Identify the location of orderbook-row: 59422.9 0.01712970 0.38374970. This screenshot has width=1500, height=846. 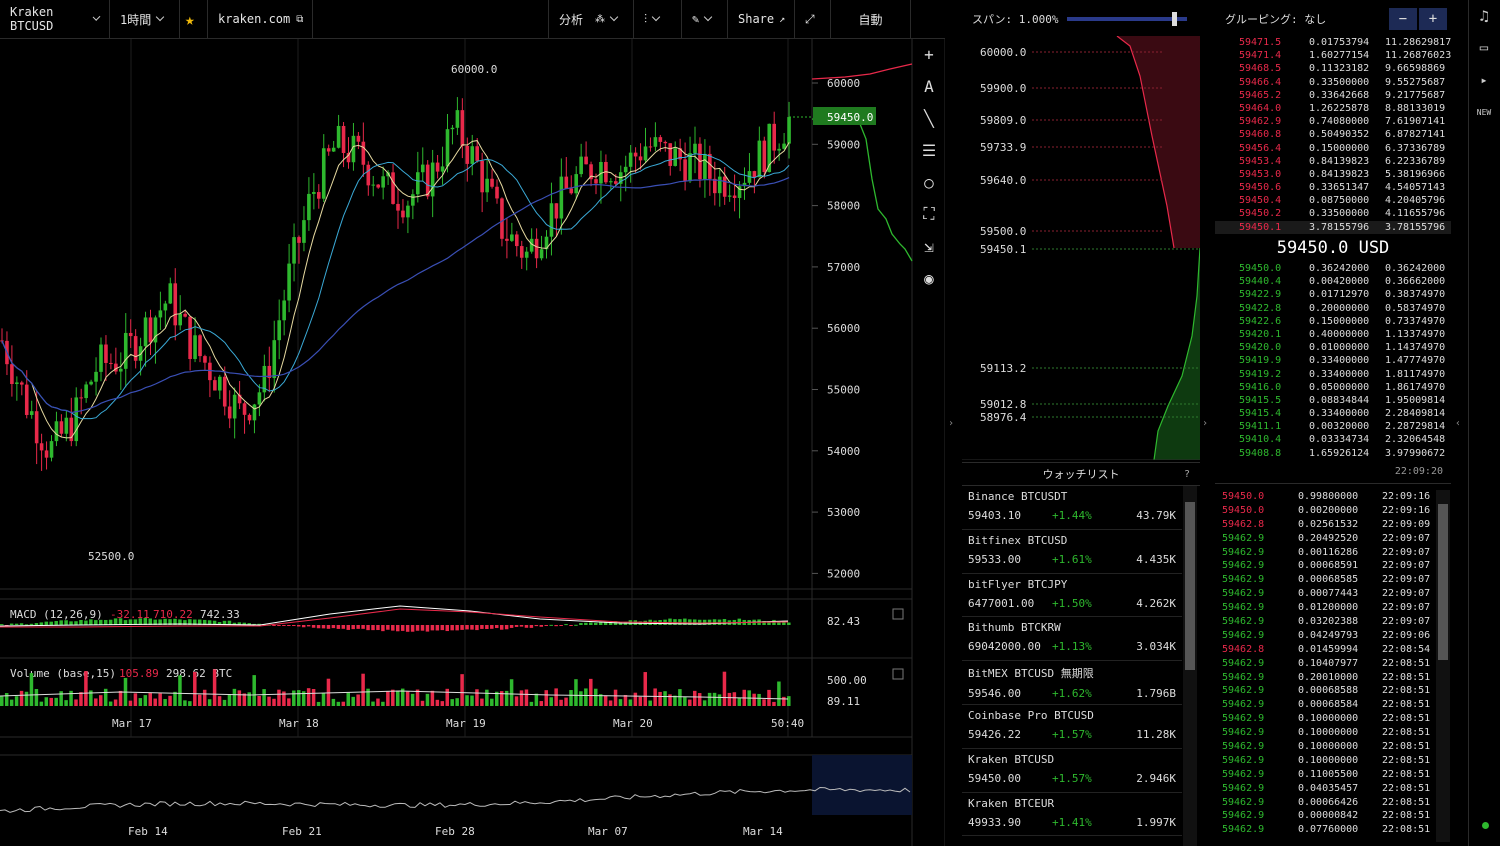
(1333, 294).